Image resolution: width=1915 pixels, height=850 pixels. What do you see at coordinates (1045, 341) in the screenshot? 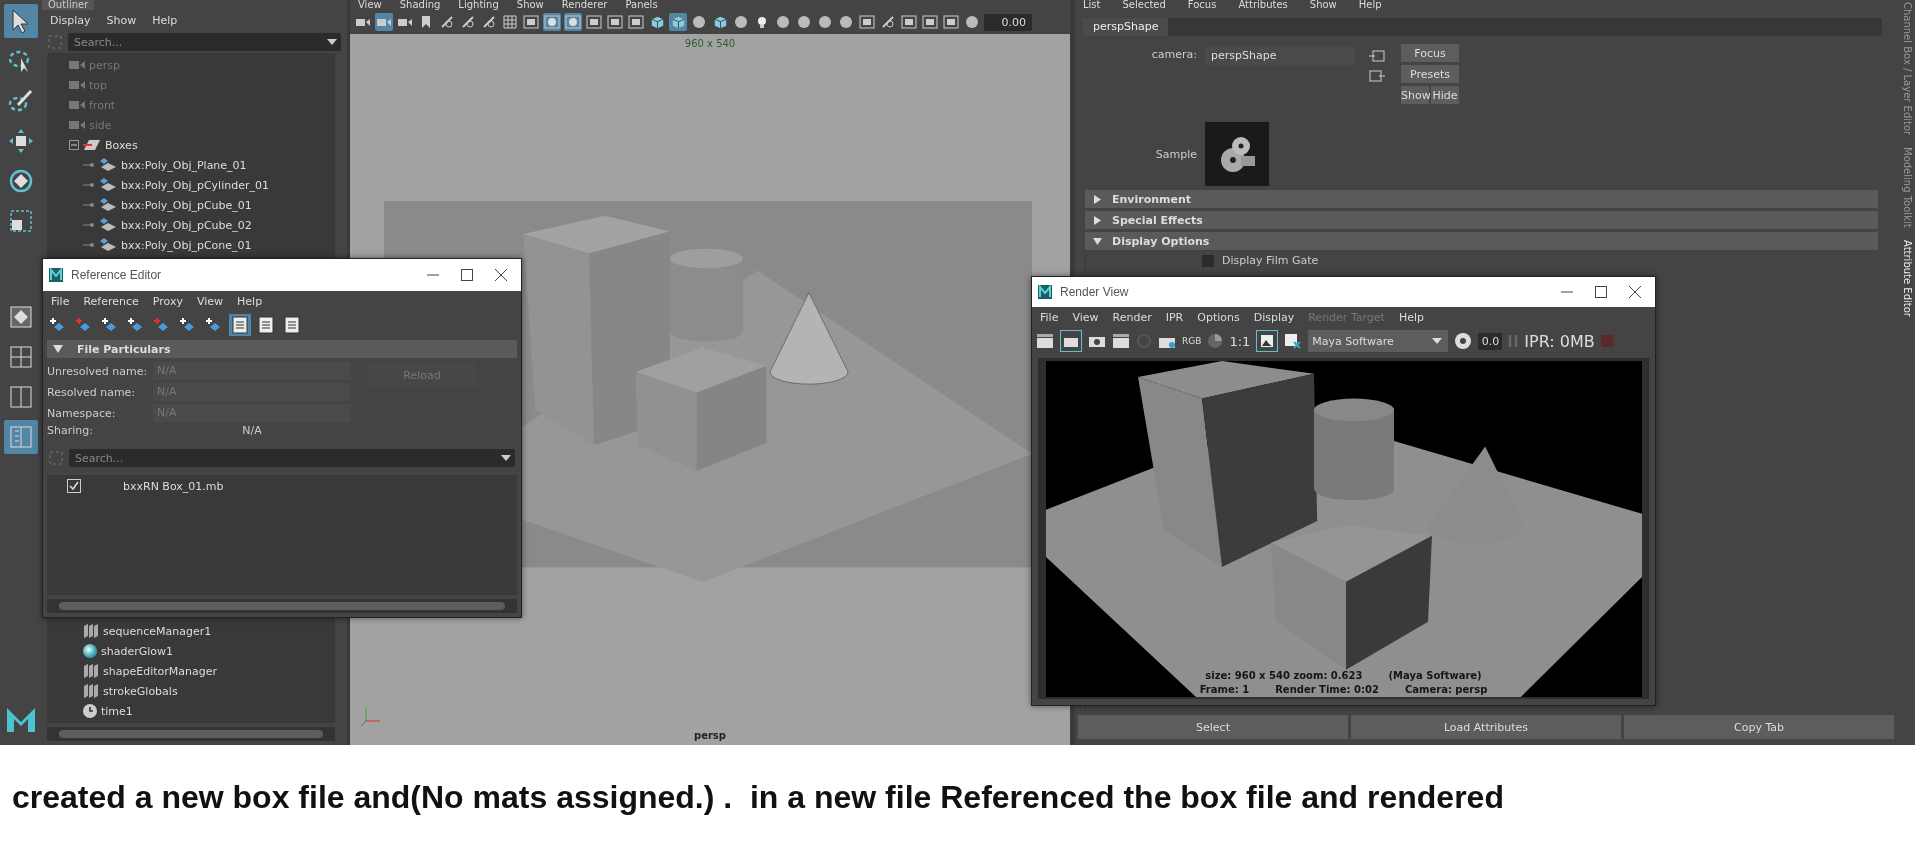
I see `clapperboard-icon` at bounding box center [1045, 341].